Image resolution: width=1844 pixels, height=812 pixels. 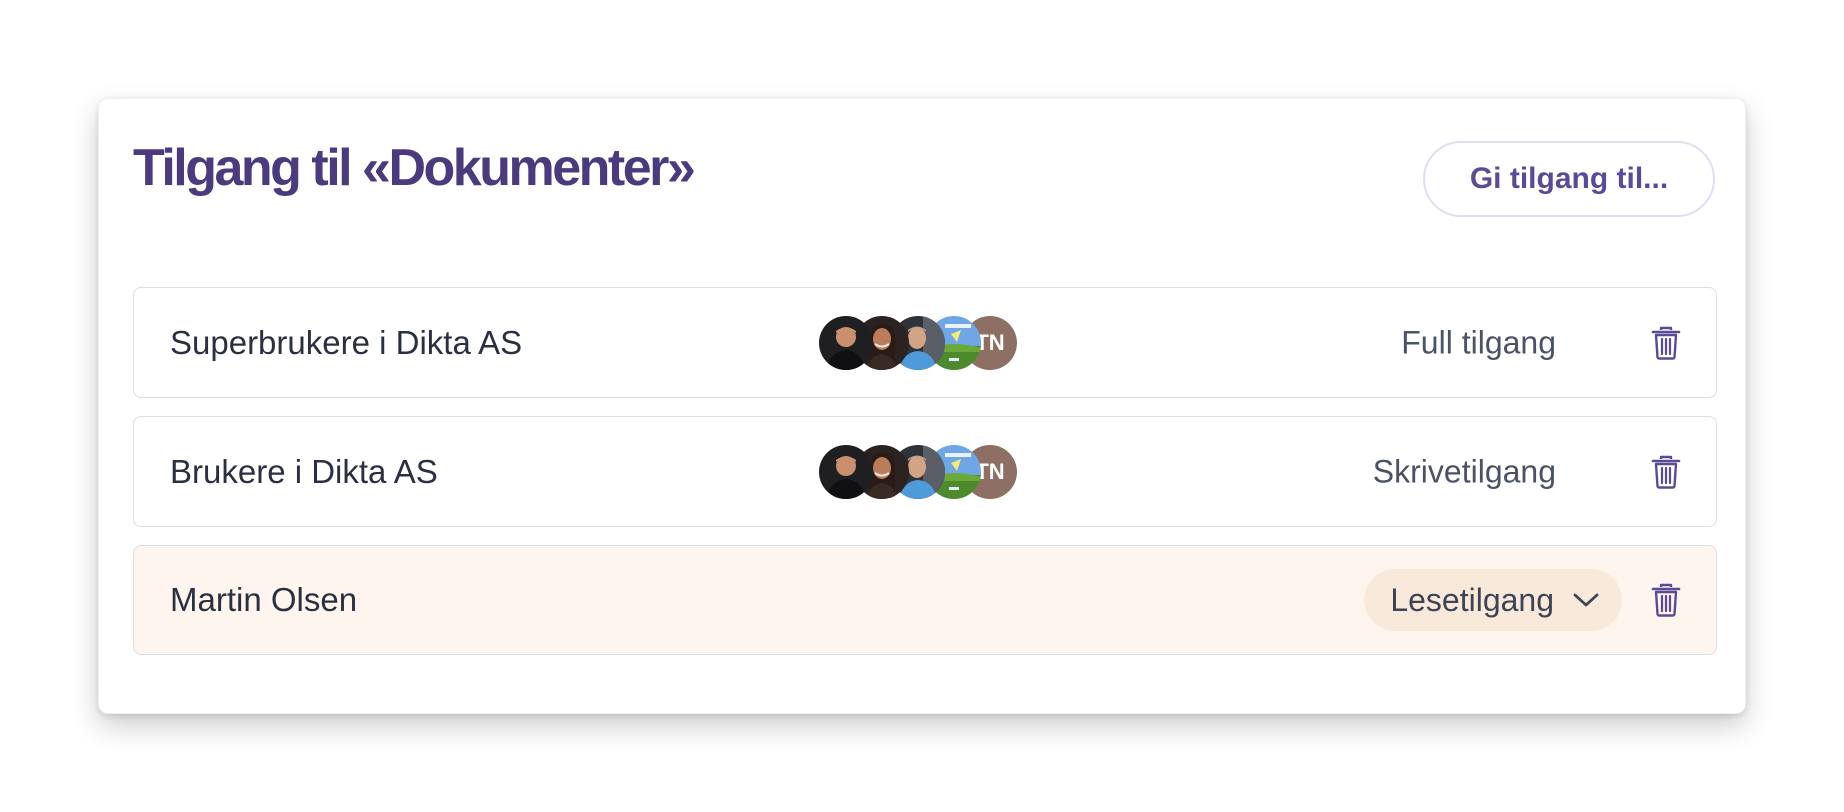 What do you see at coordinates (414, 168) in the screenshot?
I see `page-title: Tilgang til «Dokumenter»` at bounding box center [414, 168].